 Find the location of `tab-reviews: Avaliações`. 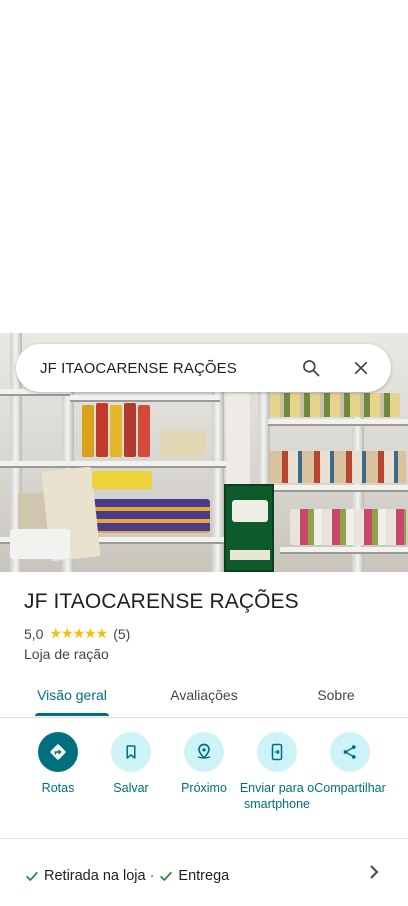

tab-reviews: Avaliações is located at coordinates (204, 695).